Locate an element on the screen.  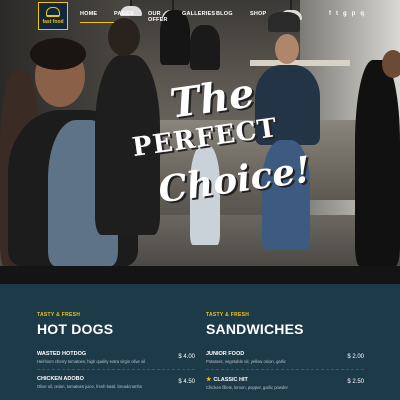
menu-item-price: $ 4.00 is located at coordinates (186, 357).